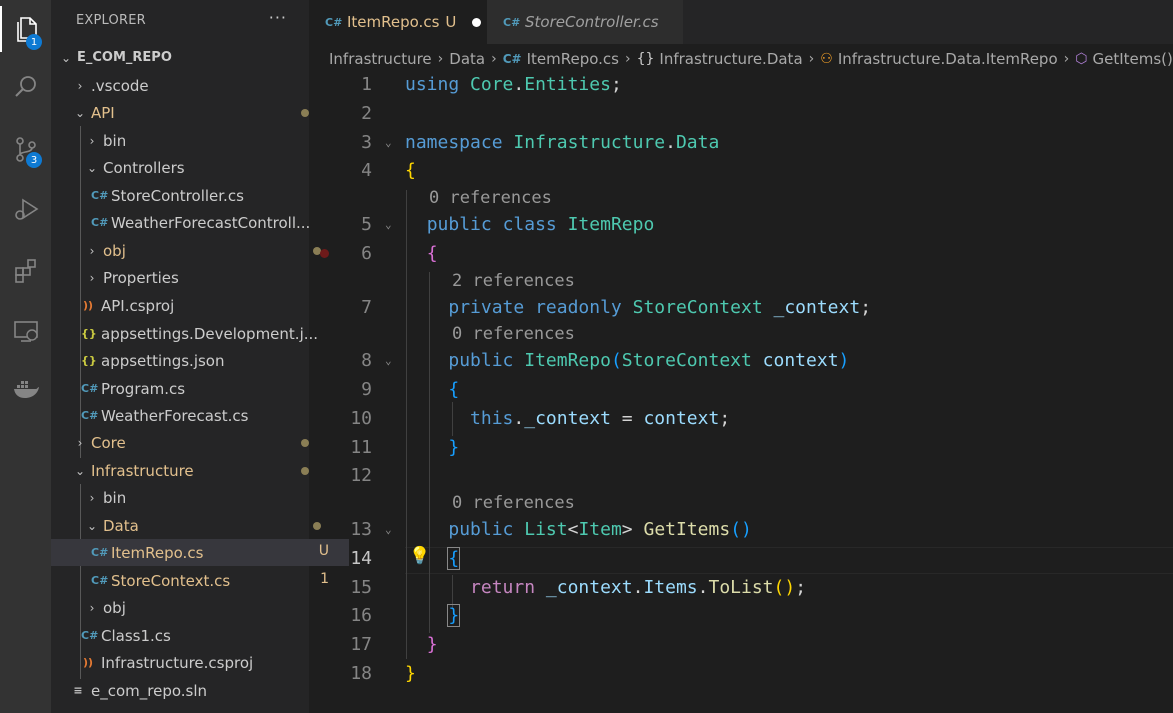  What do you see at coordinates (366, 307) in the screenshot?
I see `line-number: 7` at bounding box center [366, 307].